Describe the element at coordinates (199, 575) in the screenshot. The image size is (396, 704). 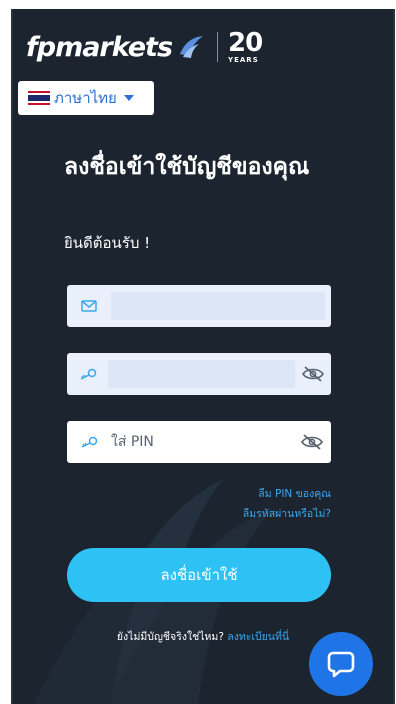
I see `login-button: ลงชื่อเข้าใช้` at that location.